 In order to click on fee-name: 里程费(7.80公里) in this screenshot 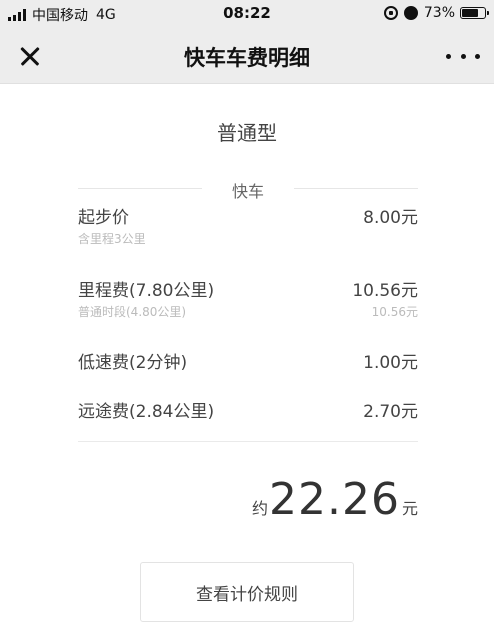, I will do `click(146, 291)`.